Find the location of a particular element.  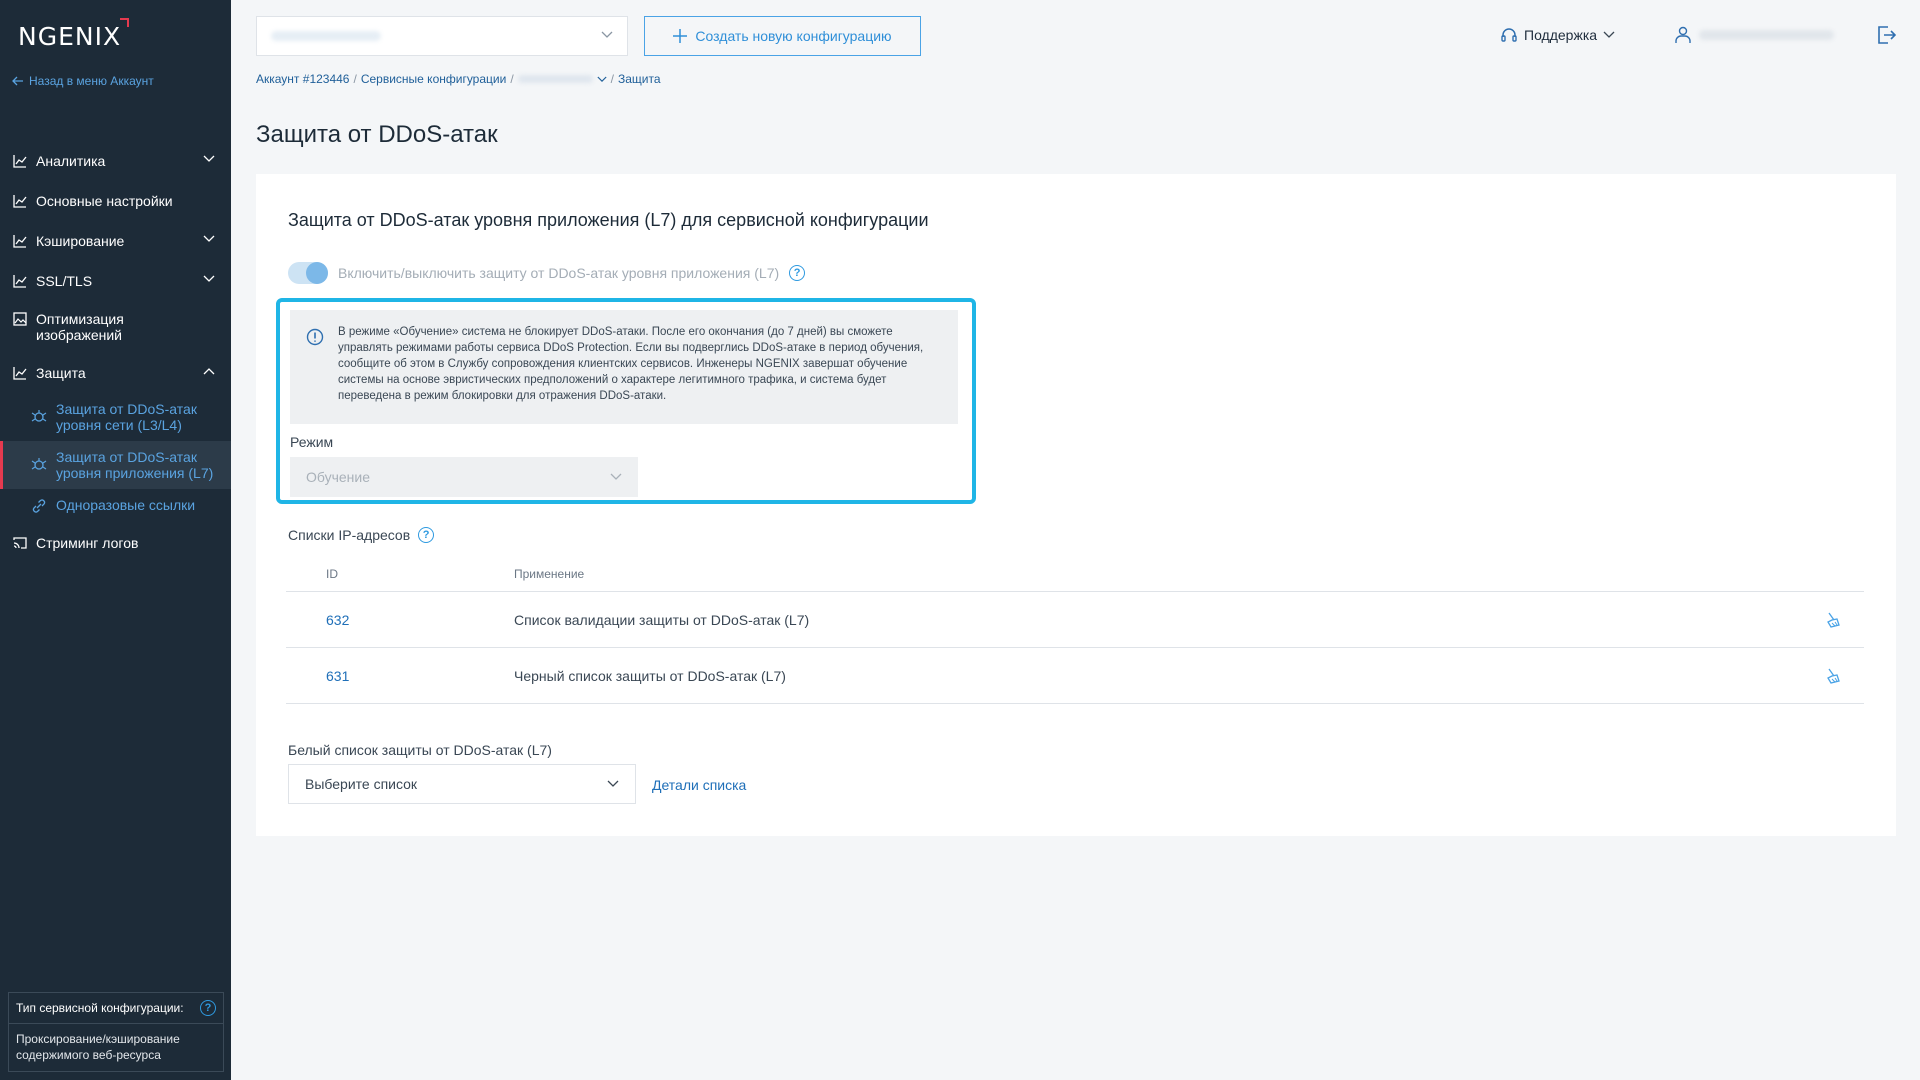

back-to-account-link: Назад в меню Аккаунт is located at coordinates (83, 81).